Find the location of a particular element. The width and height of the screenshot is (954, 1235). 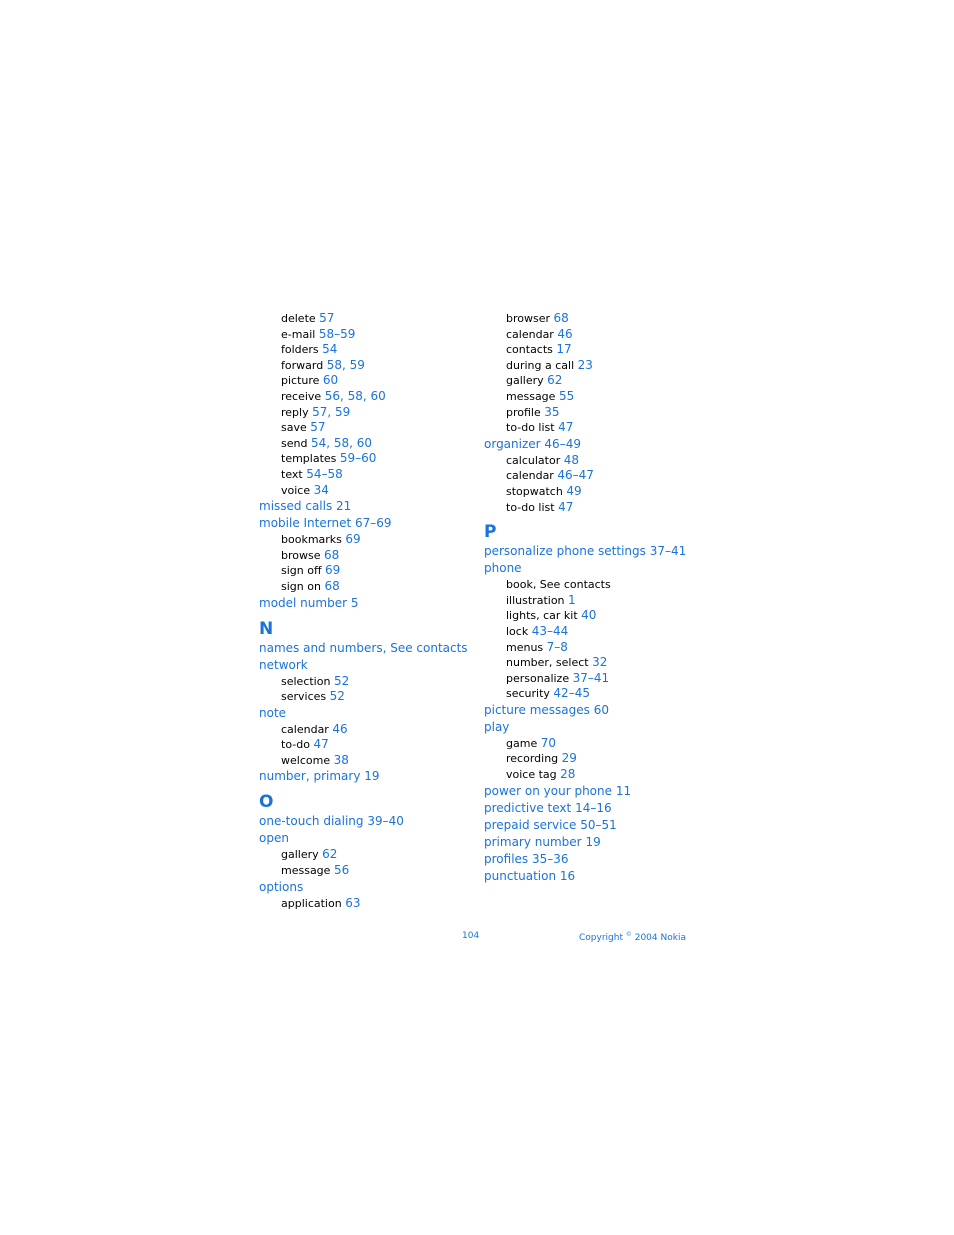

index-subentry: templates 59–60 is located at coordinates (363, 459).